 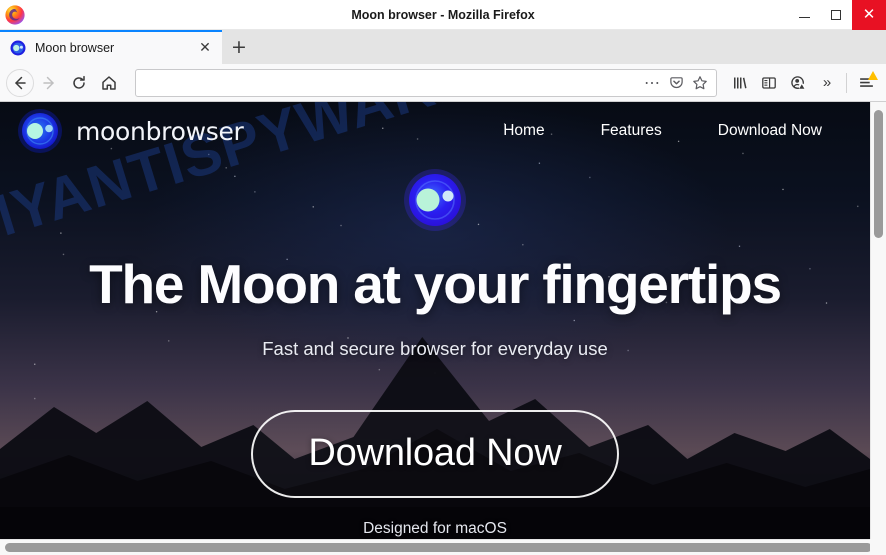 I want to click on tab-title: Moon browser, so click(x=75, y=48).